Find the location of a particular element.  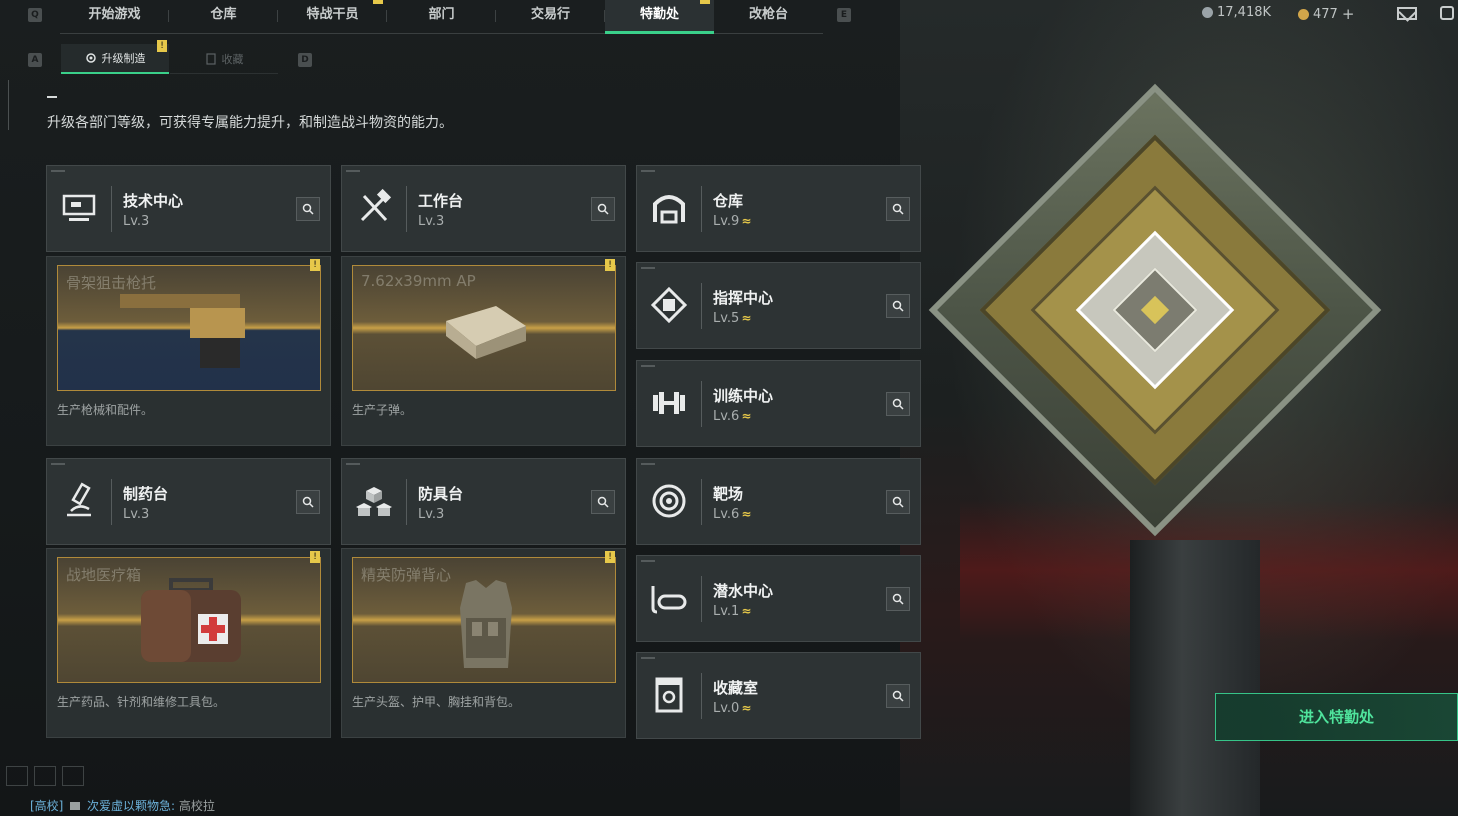

card-title: 仓库 is located at coordinates (728, 201).